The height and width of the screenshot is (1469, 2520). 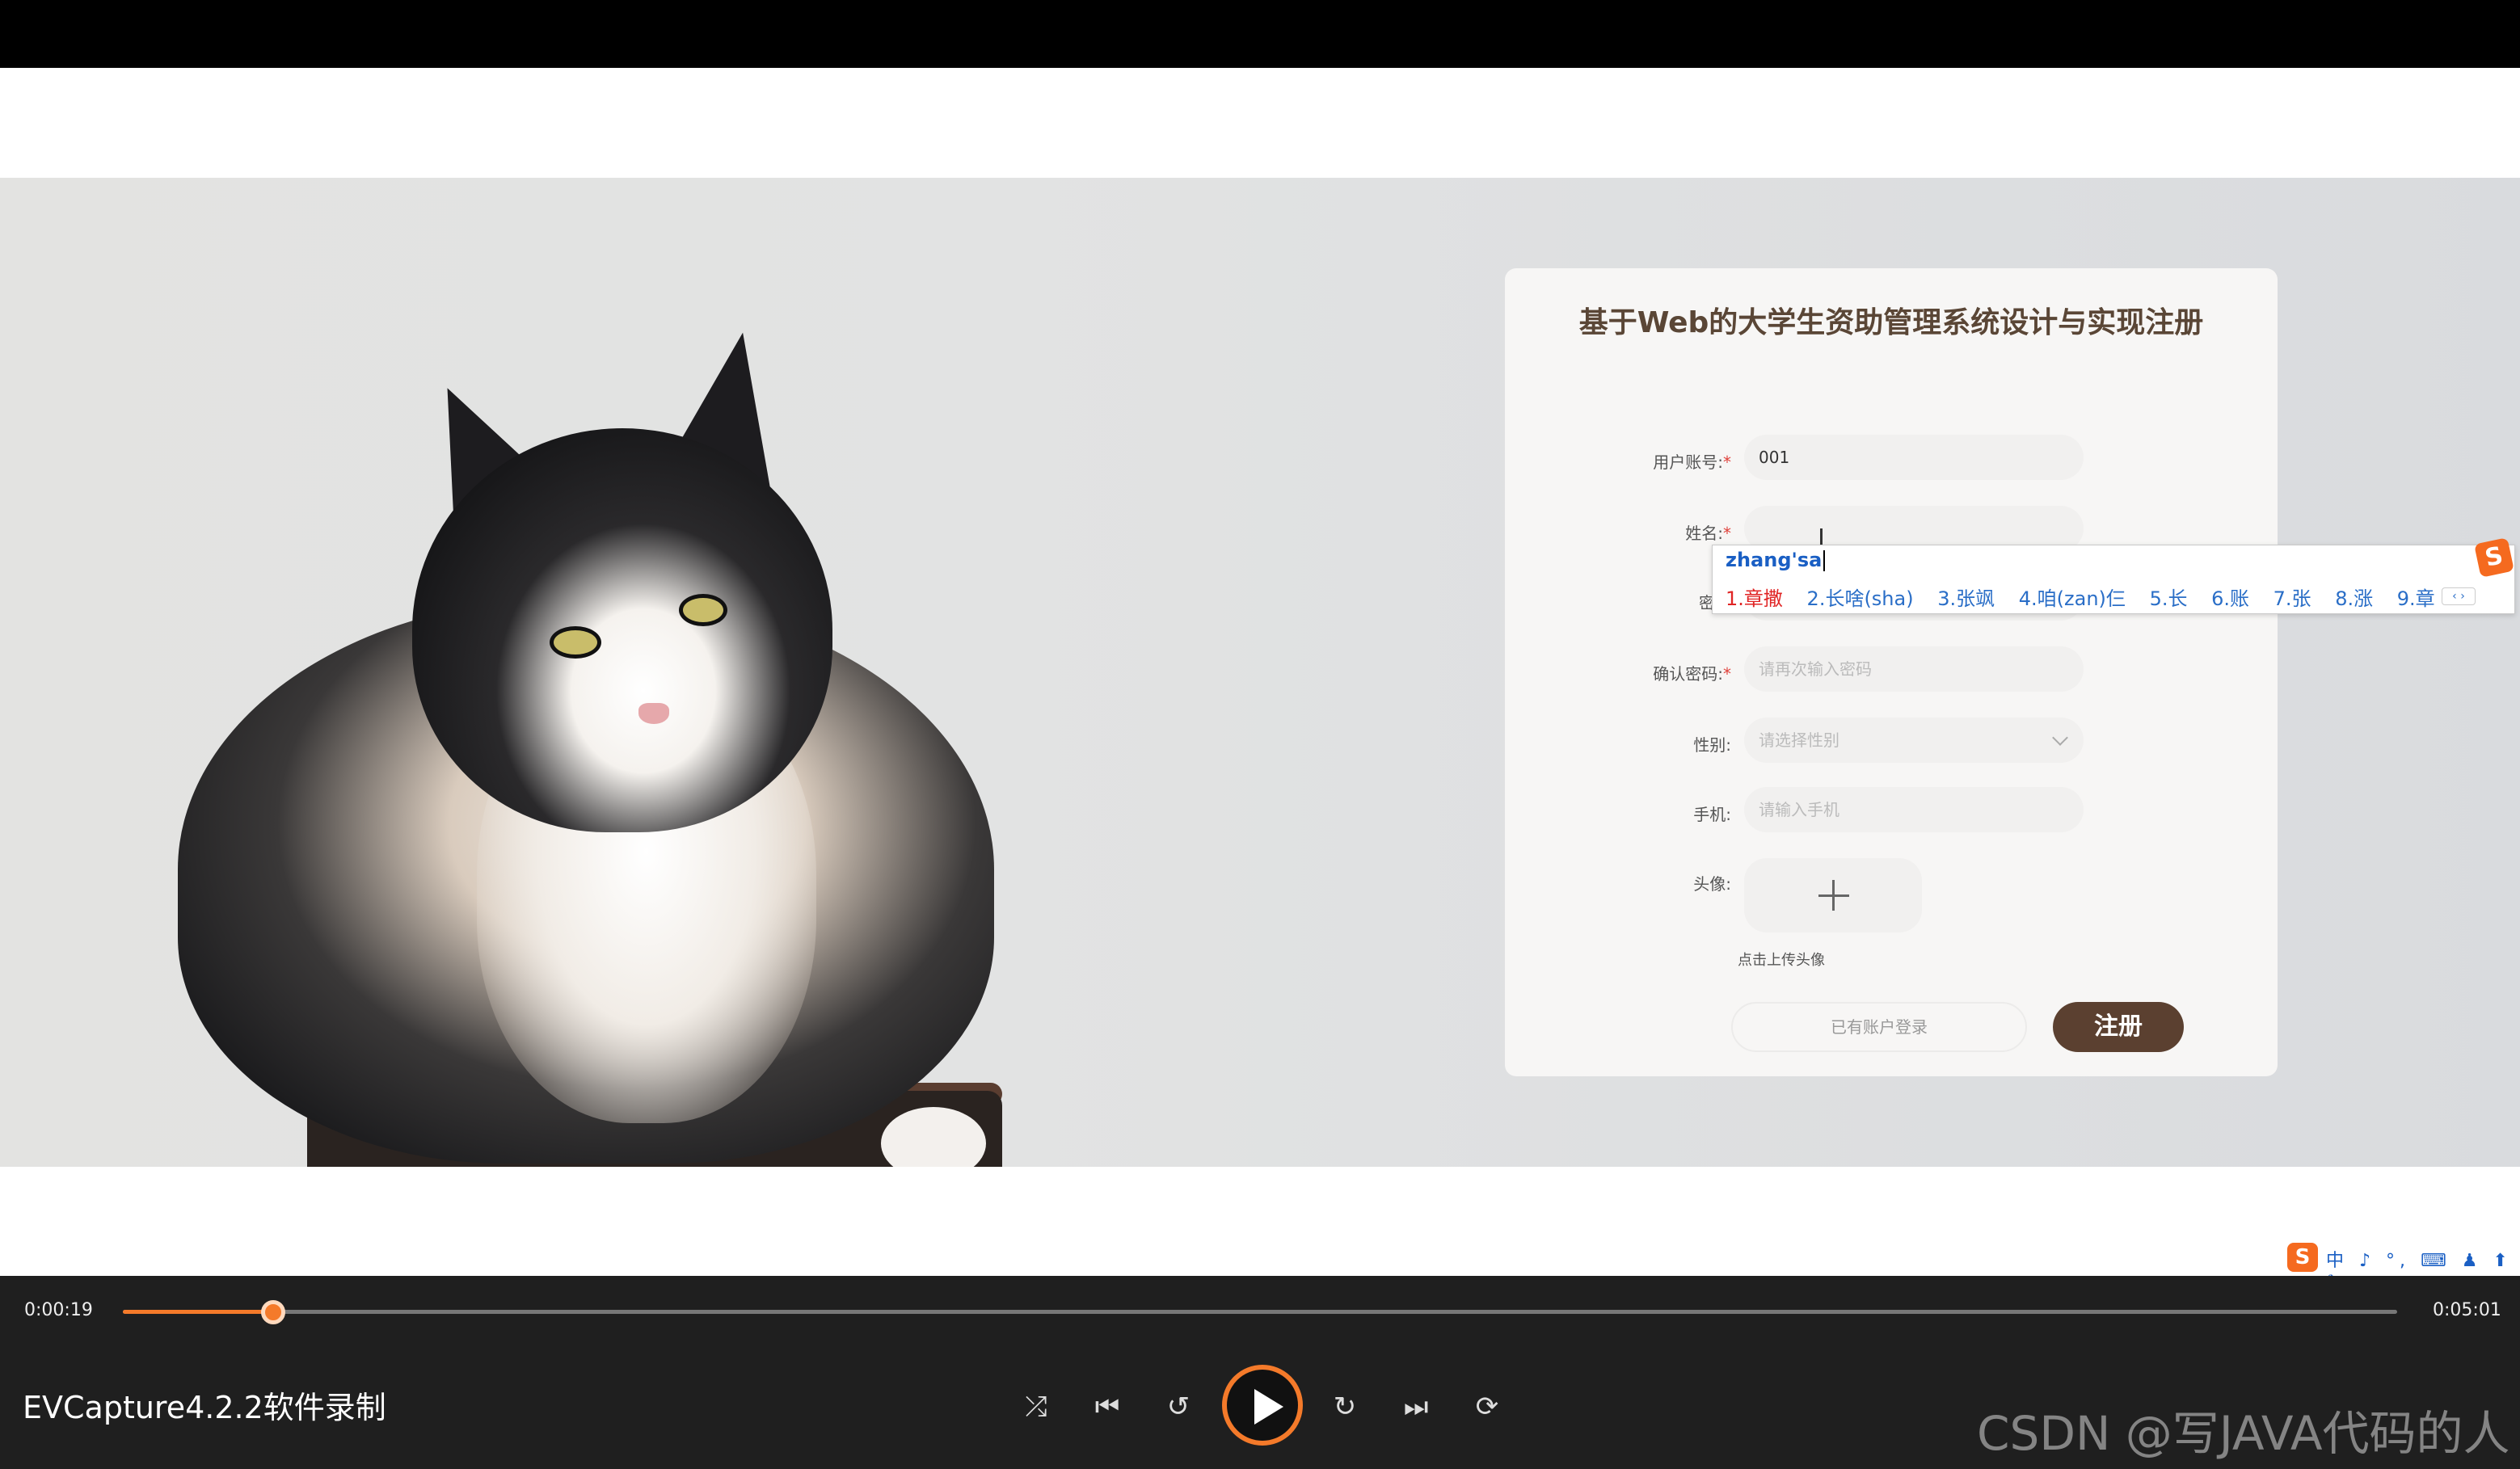 I want to click on confirm-label-text: 确认密码:, so click(x=1688, y=674).